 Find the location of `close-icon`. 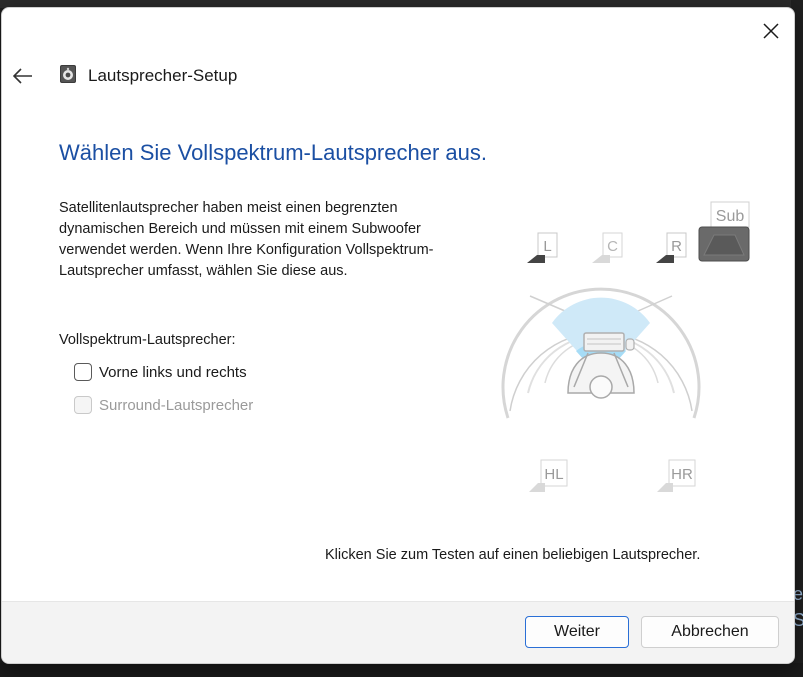

close-icon is located at coordinates (771, 31).